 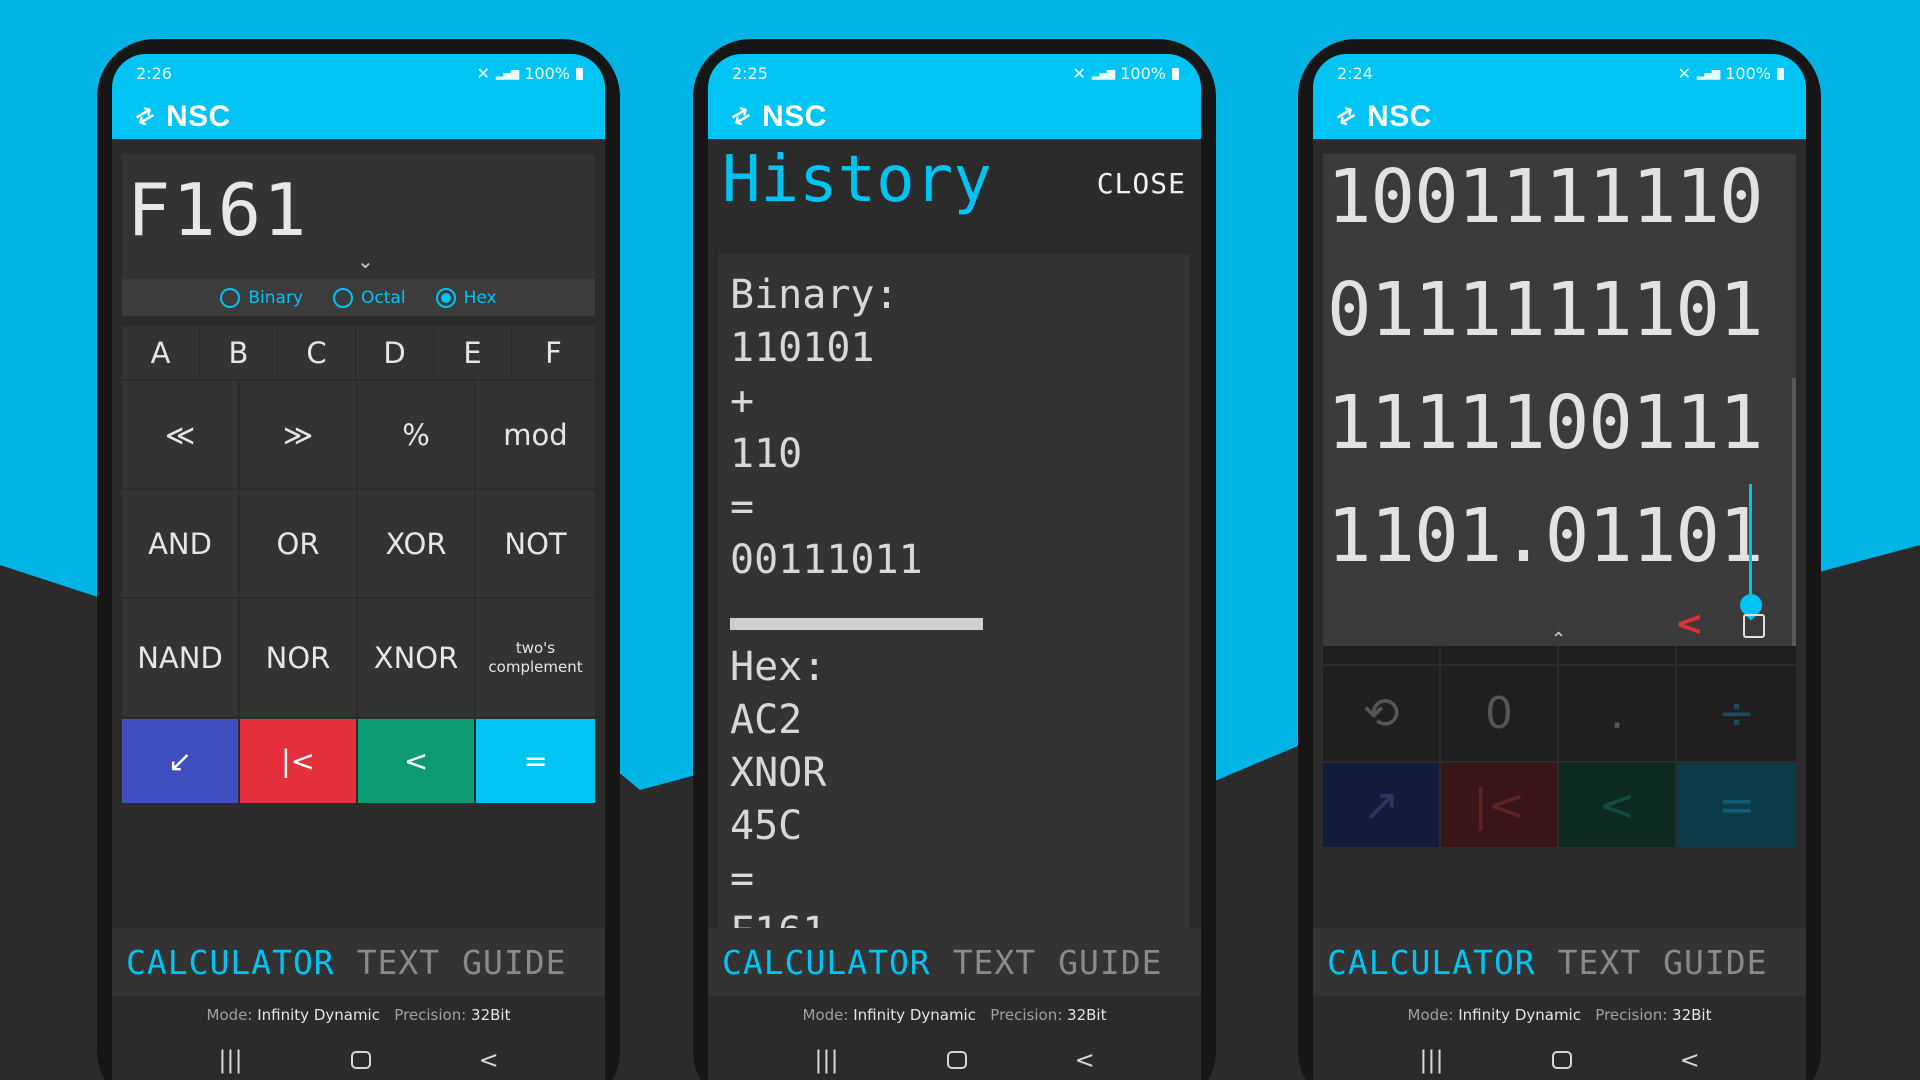 What do you see at coordinates (1143, 73) in the screenshot?
I see `battery-text: 100%` at bounding box center [1143, 73].